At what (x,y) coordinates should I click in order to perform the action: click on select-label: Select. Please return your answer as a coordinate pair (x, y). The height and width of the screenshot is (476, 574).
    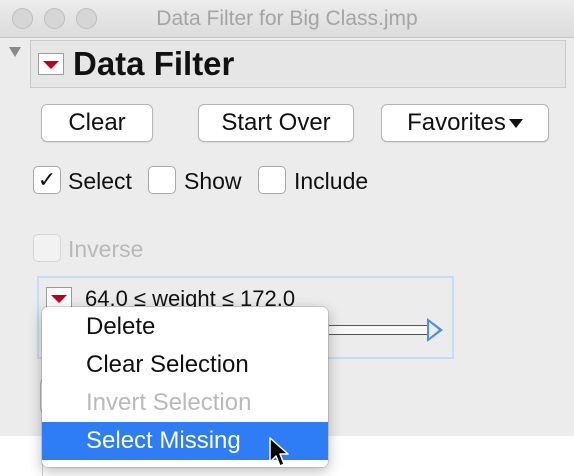
    Looking at the image, I should click on (100, 181).